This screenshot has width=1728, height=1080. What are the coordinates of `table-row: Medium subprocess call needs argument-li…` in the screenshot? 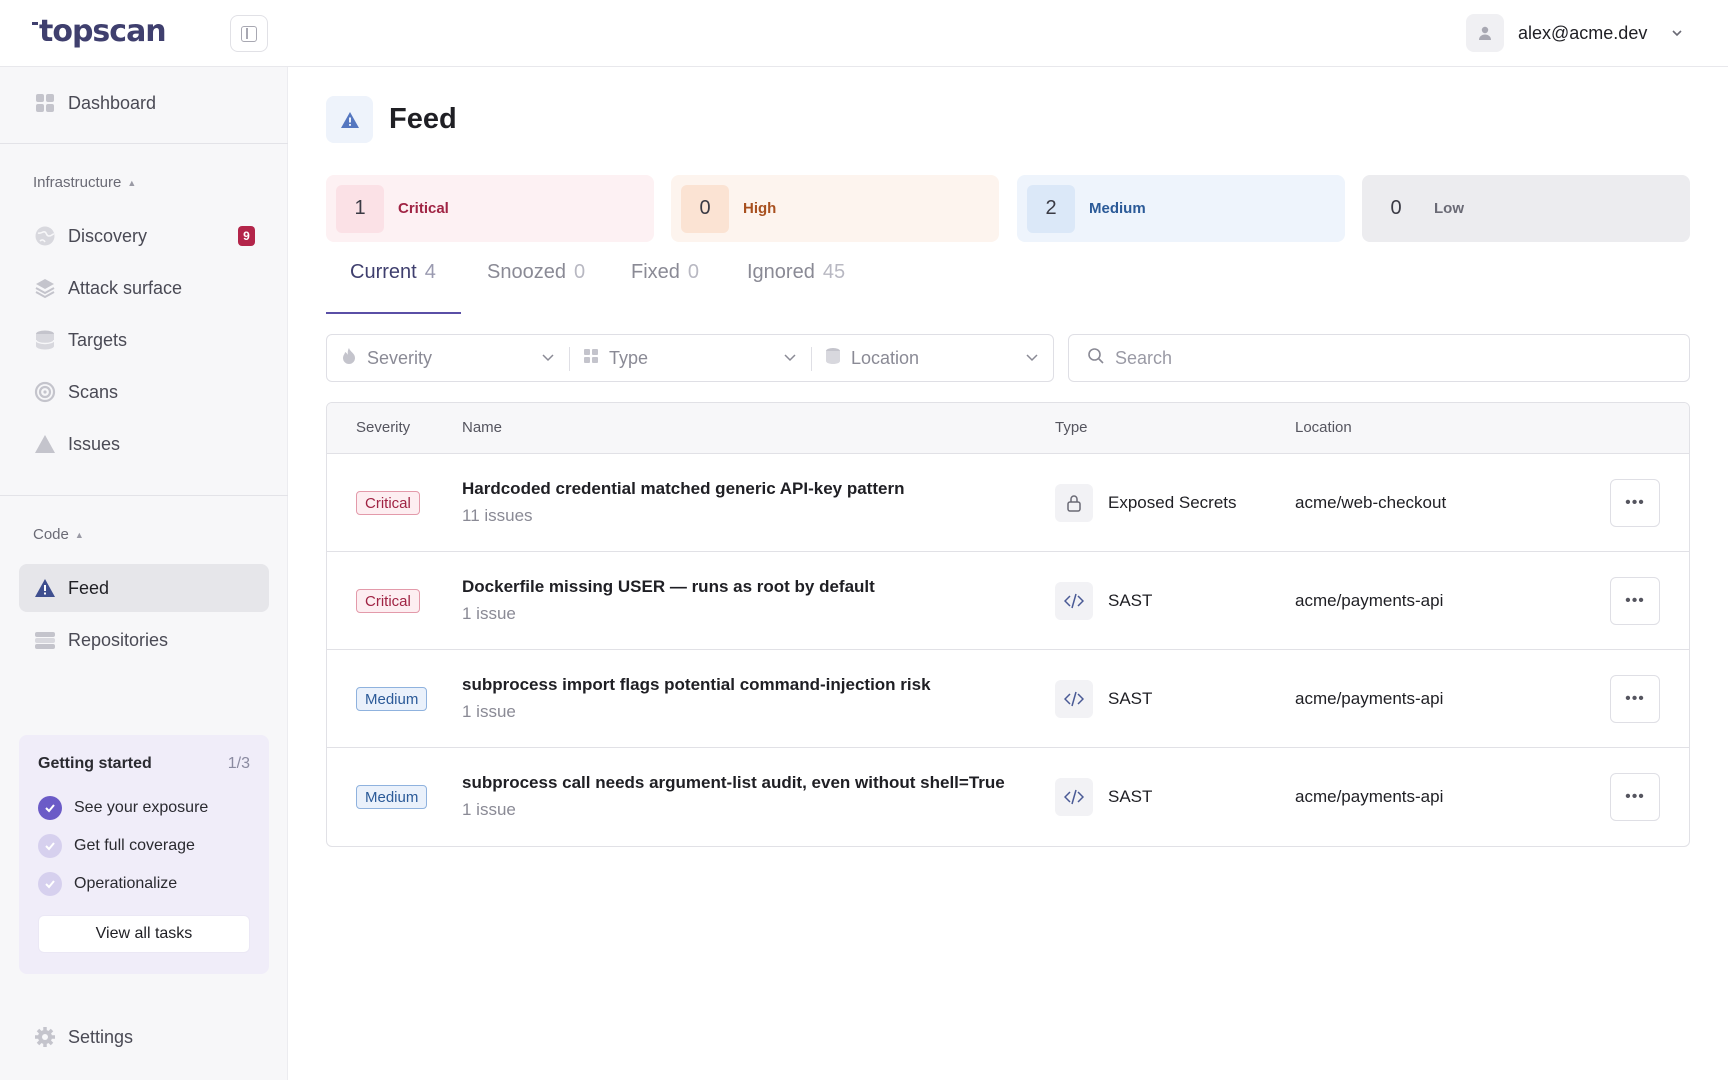 It's located at (1008, 797).